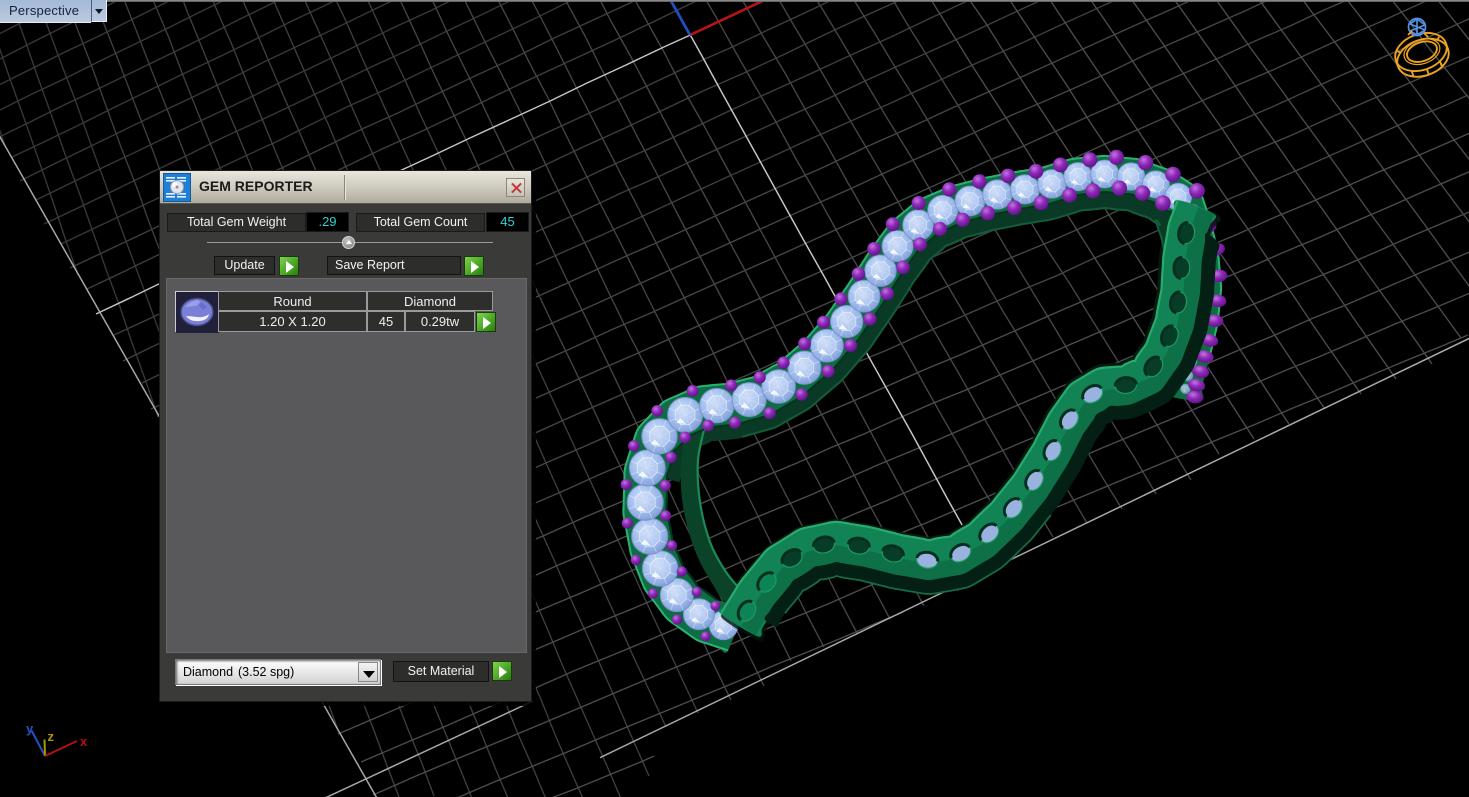 This screenshot has width=1469, height=797. I want to click on svg-text: y, so click(30, 728).